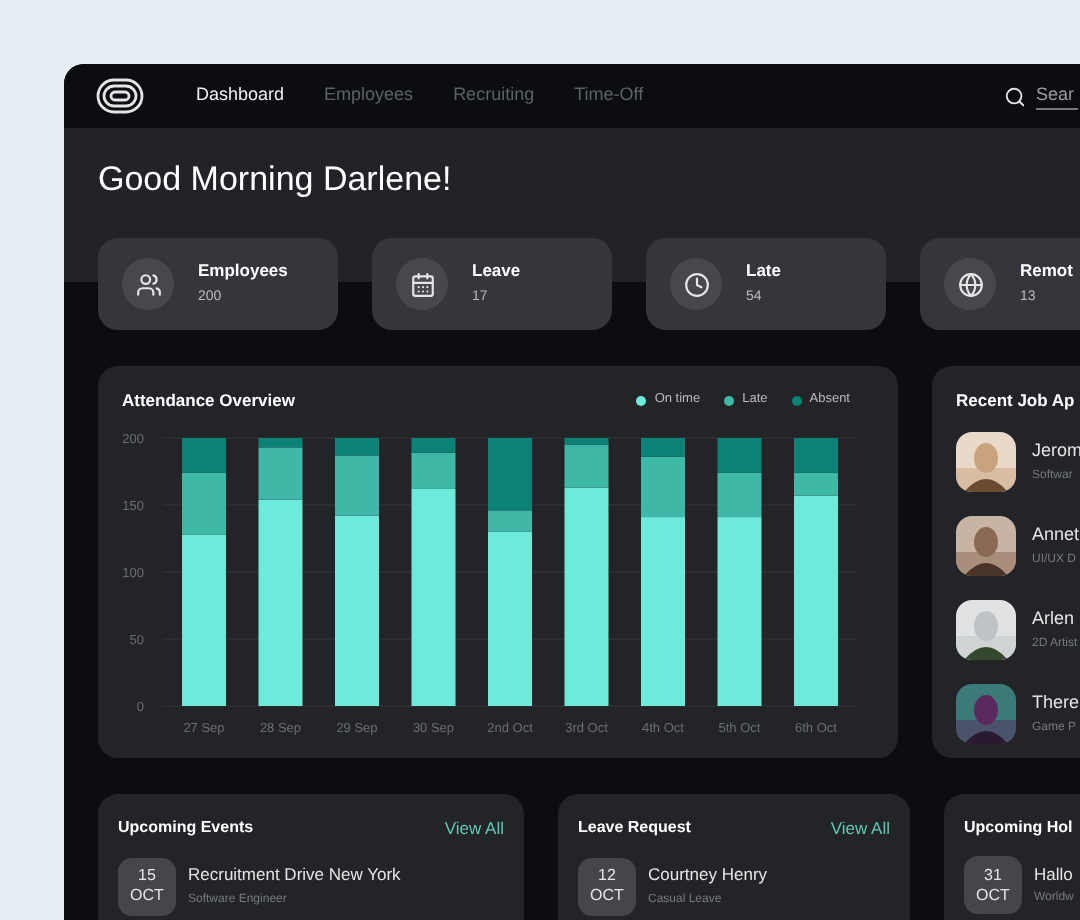 The image size is (1080, 920). I want to click on people-icon, so click(148, 284).